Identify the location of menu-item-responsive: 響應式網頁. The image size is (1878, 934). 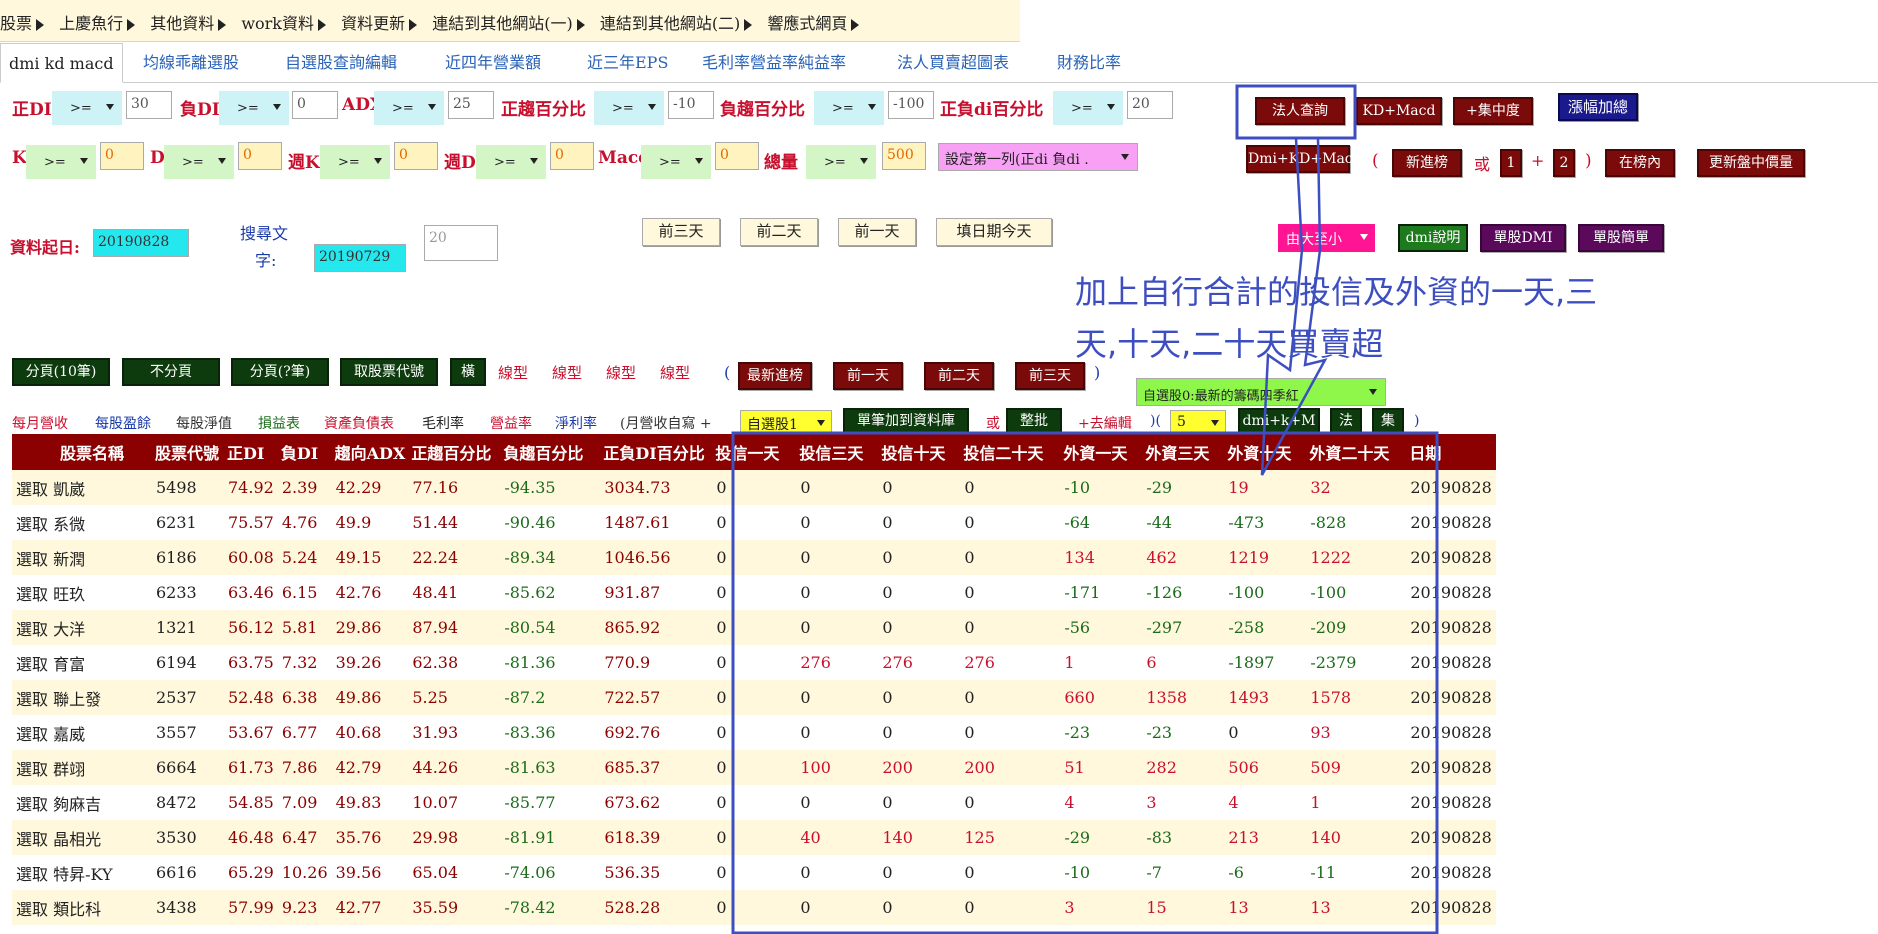
(813, 22).